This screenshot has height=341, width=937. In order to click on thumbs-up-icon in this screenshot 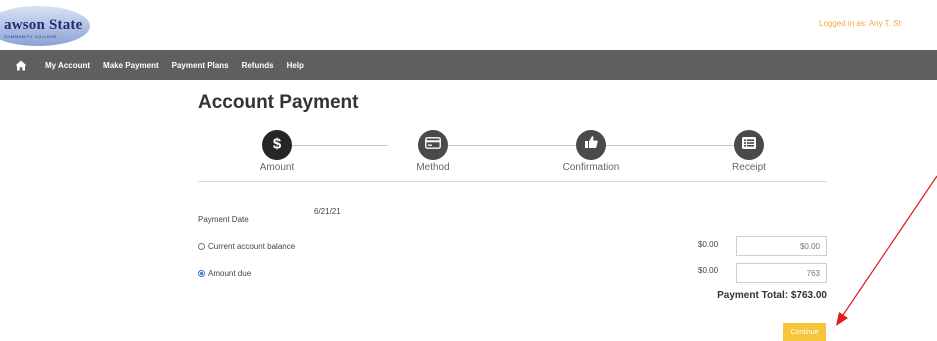, I will do `click(591, 145)`.